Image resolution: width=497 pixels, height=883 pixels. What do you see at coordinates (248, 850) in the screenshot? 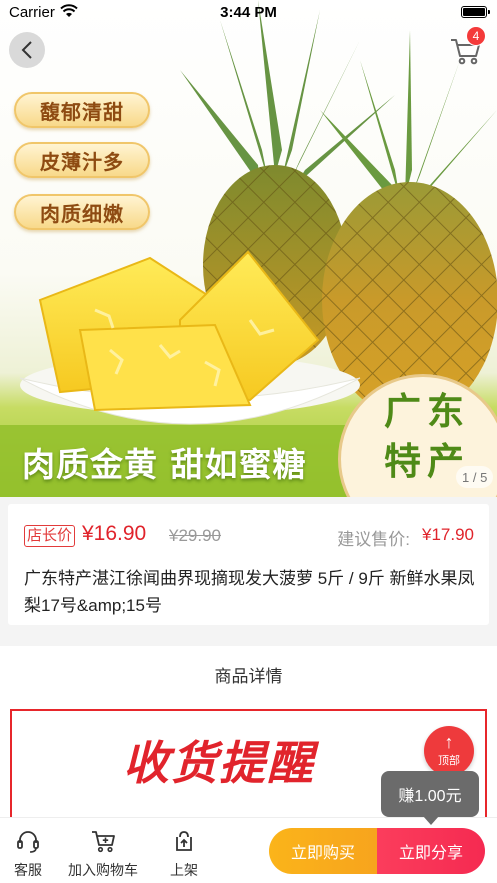
I see `bottom-action-bar: 客服 加入购物车 上架 立即购买 立即分享` at bounding box center [248, 850].